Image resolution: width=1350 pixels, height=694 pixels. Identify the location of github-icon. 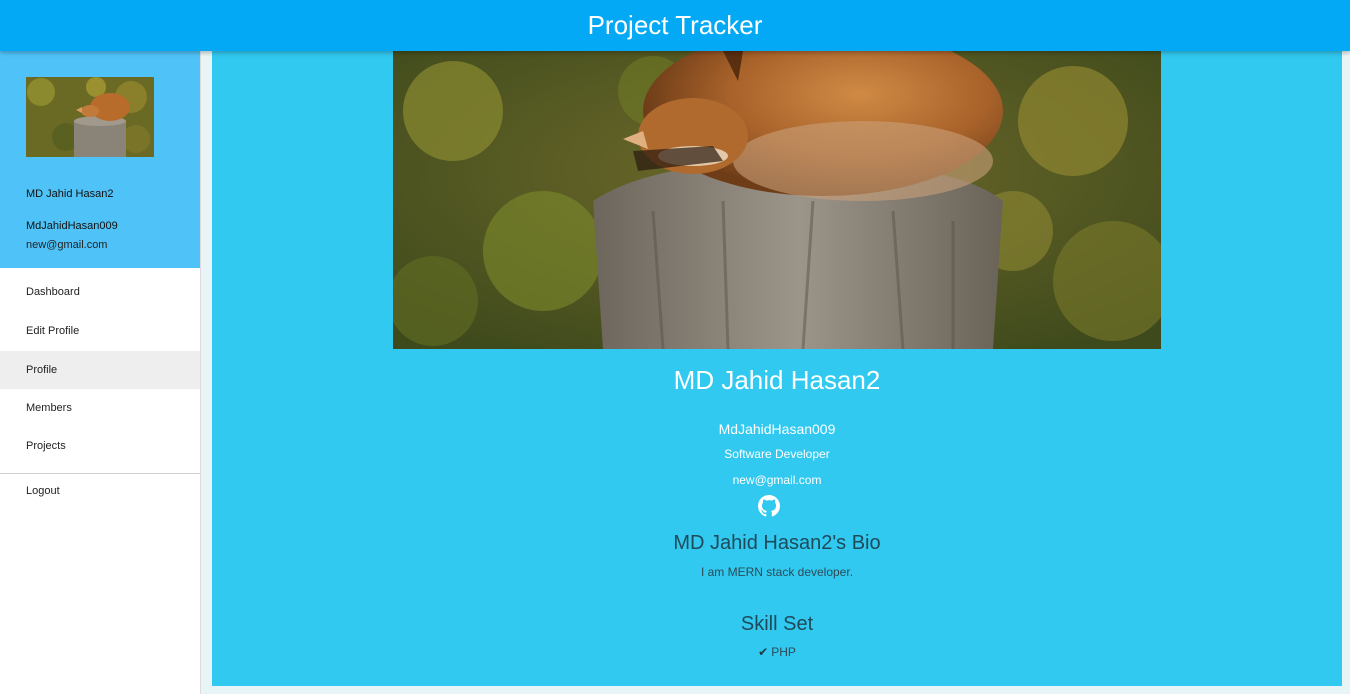
(769, 506).